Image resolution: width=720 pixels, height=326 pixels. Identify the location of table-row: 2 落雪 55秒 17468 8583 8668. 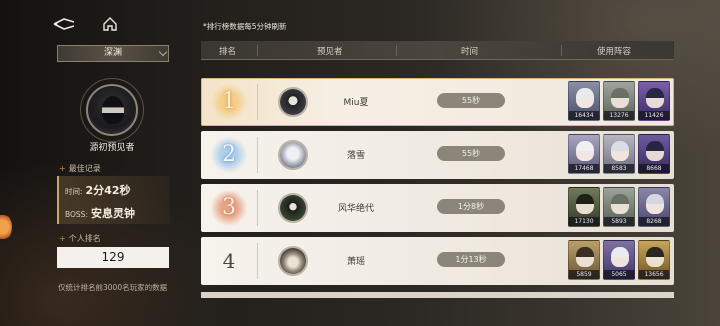
(437, 155).